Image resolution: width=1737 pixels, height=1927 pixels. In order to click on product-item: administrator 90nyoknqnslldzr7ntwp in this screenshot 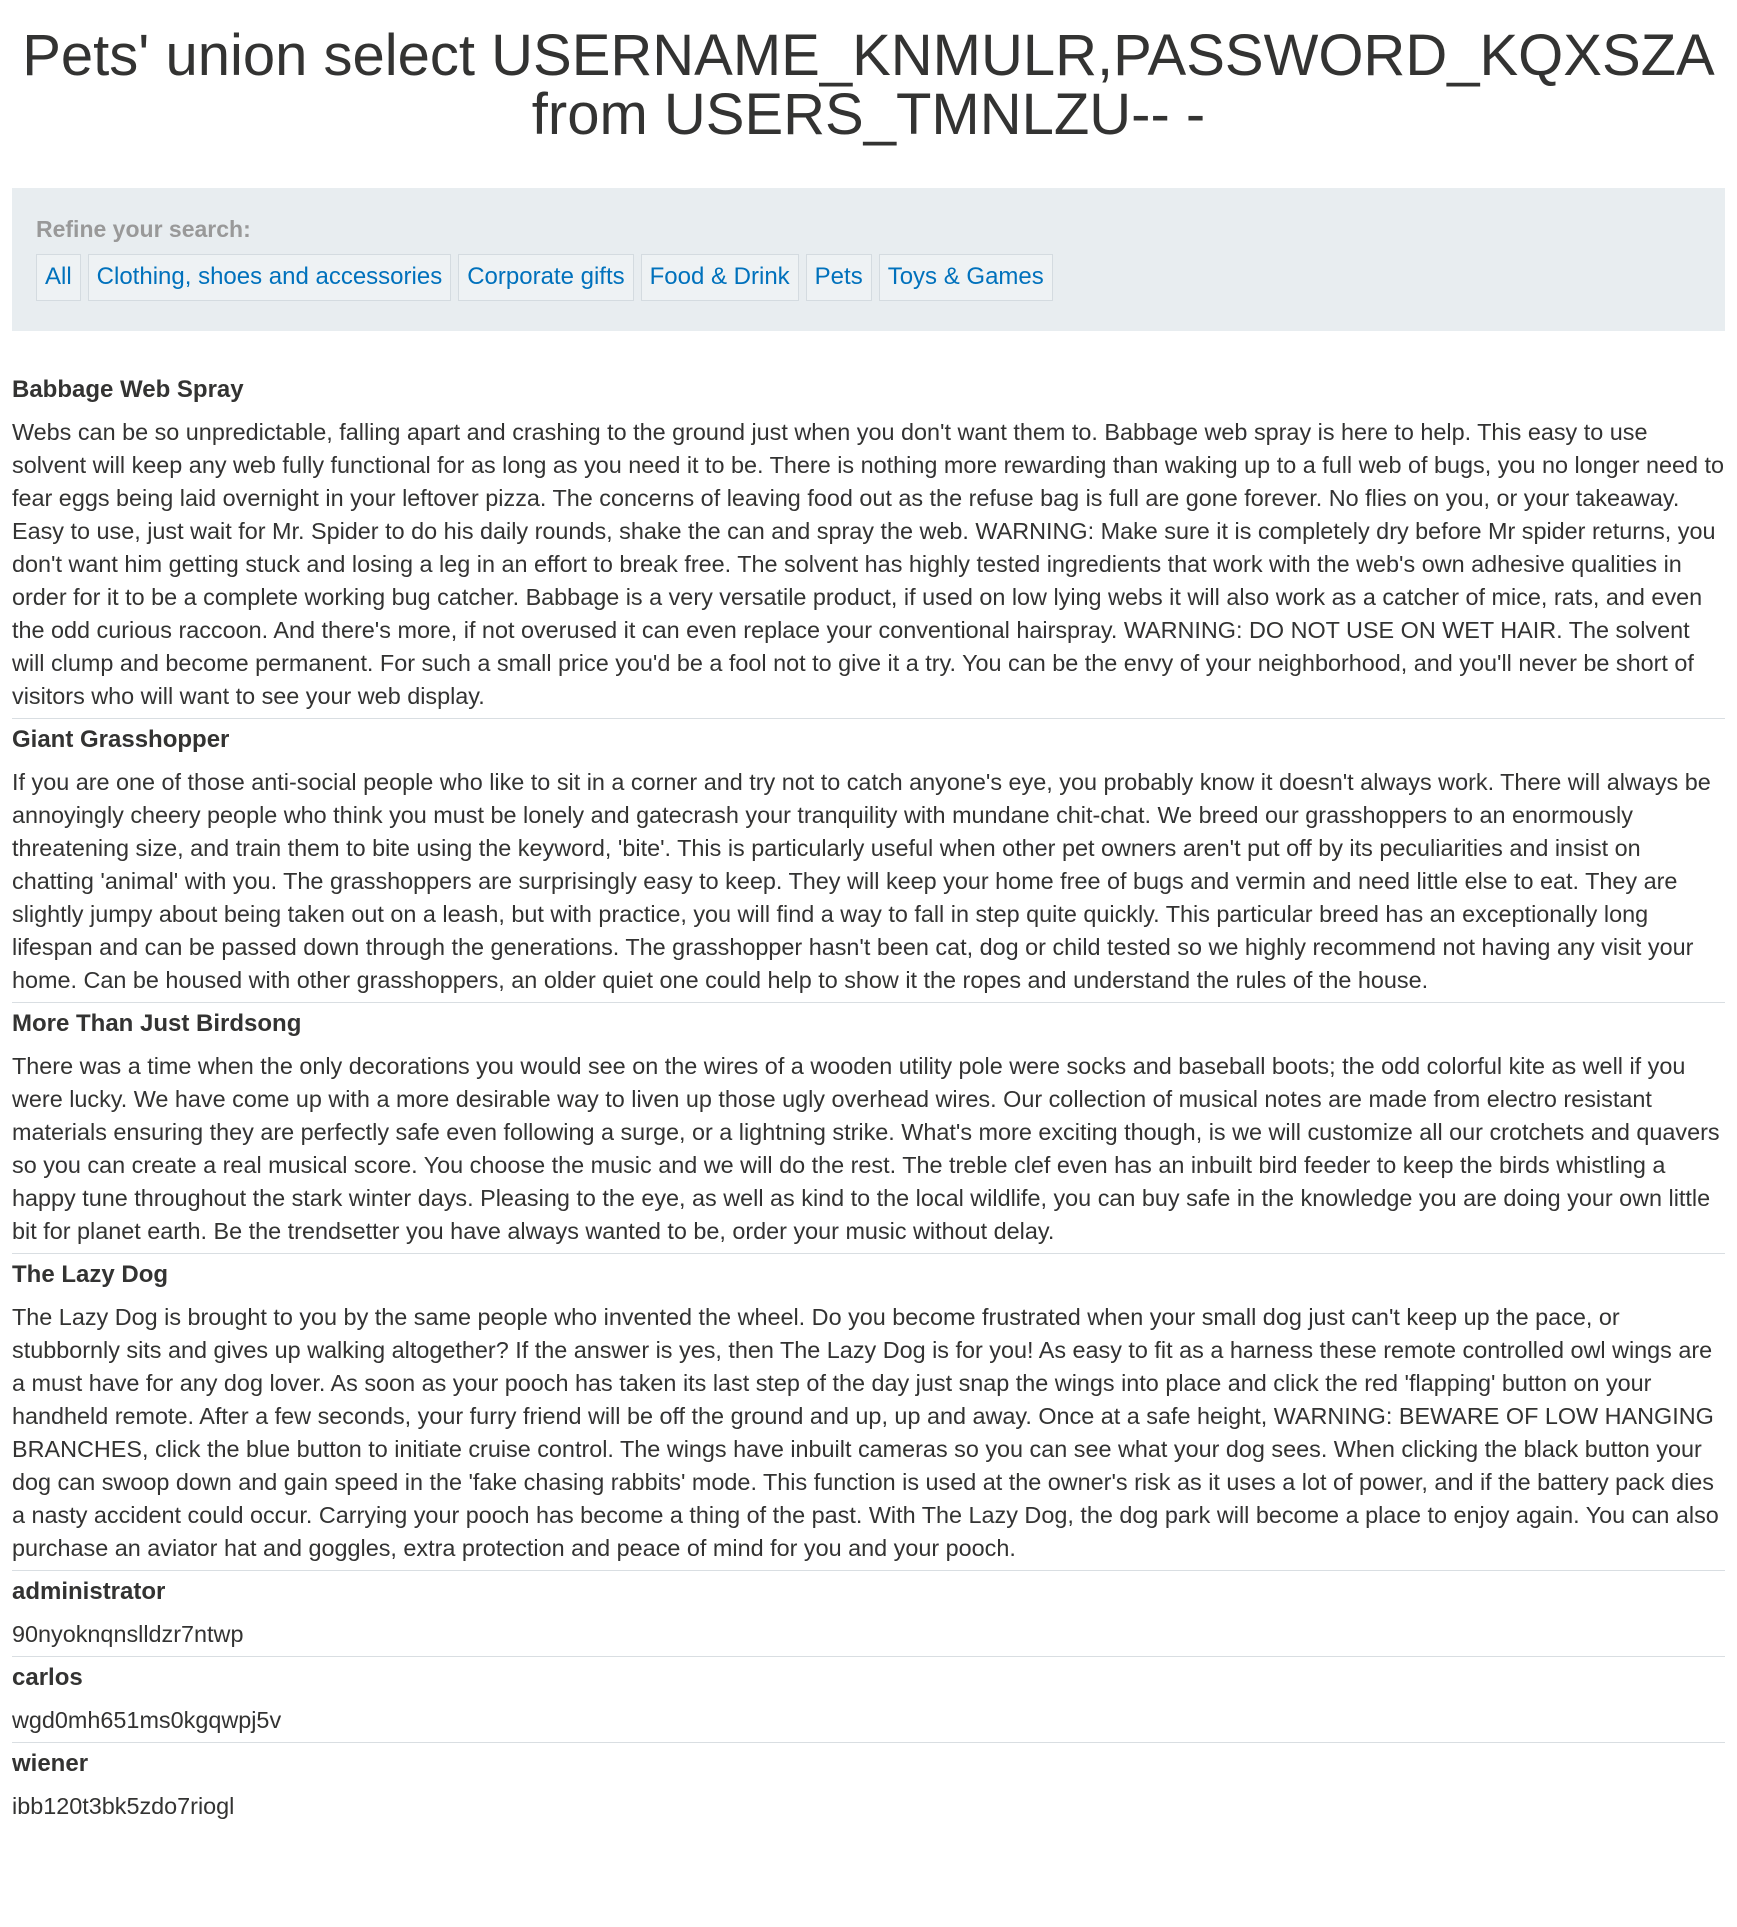, I will do `click(868, 1614)`.